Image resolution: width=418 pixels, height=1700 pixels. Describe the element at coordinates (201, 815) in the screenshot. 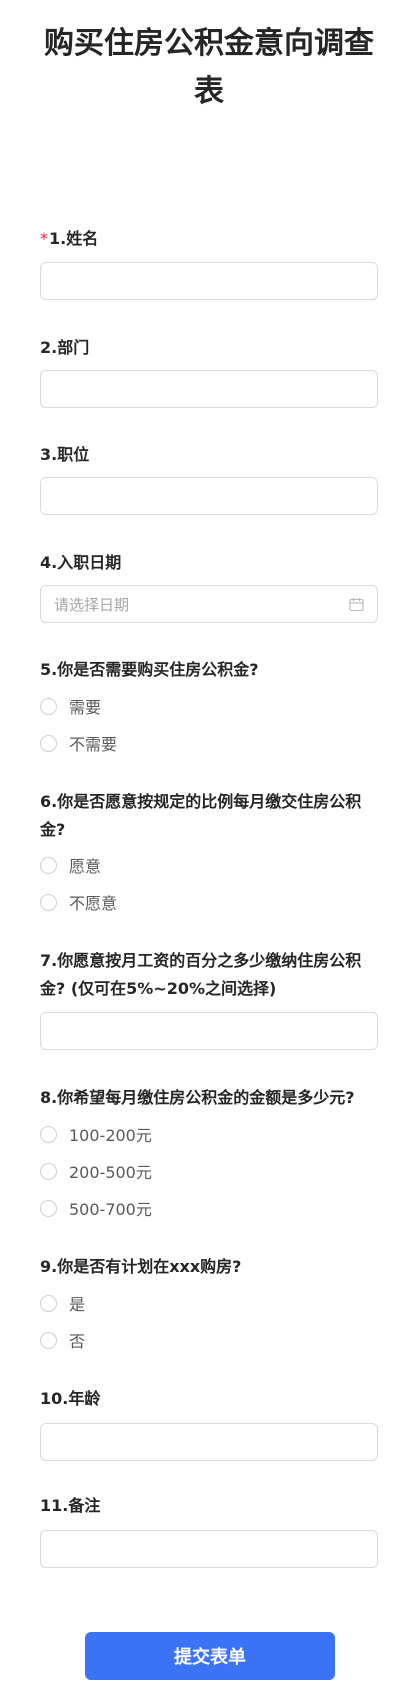

I see `question-label-willing-to-pay: 6.你是否愿意按规定的比例每月缴交住房公积金?` at that location.